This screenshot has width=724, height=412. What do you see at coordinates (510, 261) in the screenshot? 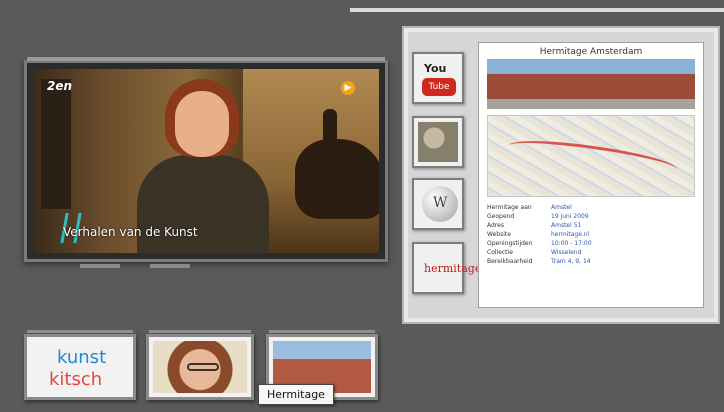
I see `info-key: Bereikbaarheid` at bounding box center [510, 261].